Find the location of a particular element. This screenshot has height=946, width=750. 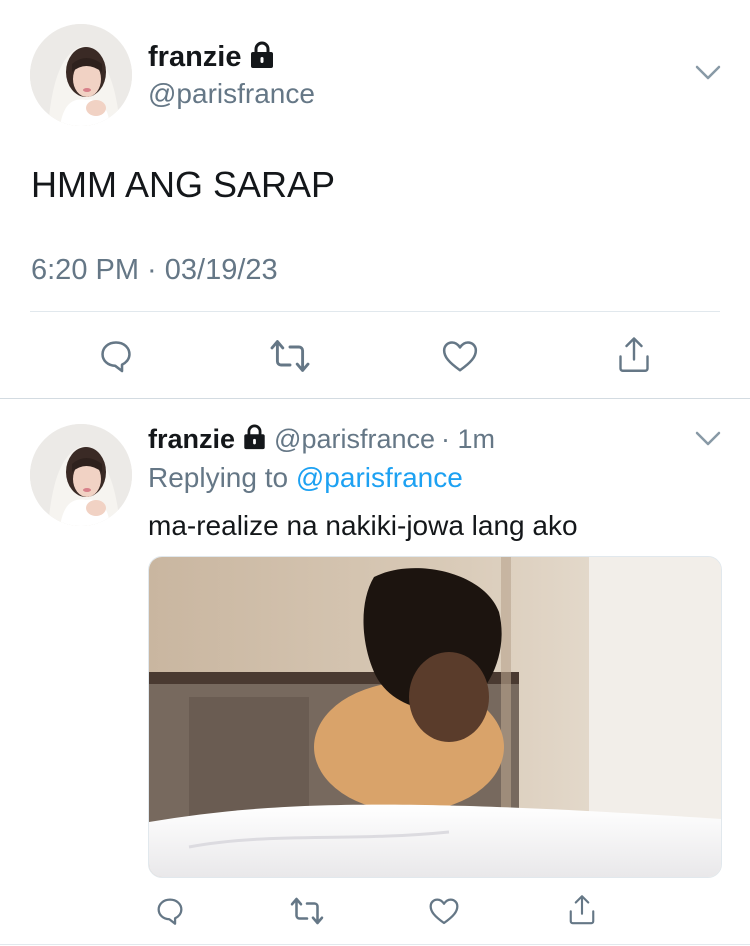

reply-display-name: franzie is located at coordinates (191, 439).